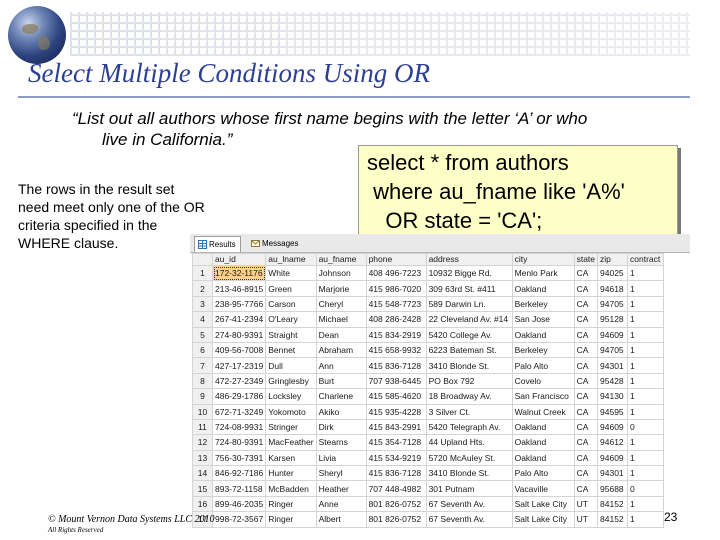 Image resolution: width=720 pixels, height=540 pixels. I want to click on column-header-state: state, so click(586, 259).